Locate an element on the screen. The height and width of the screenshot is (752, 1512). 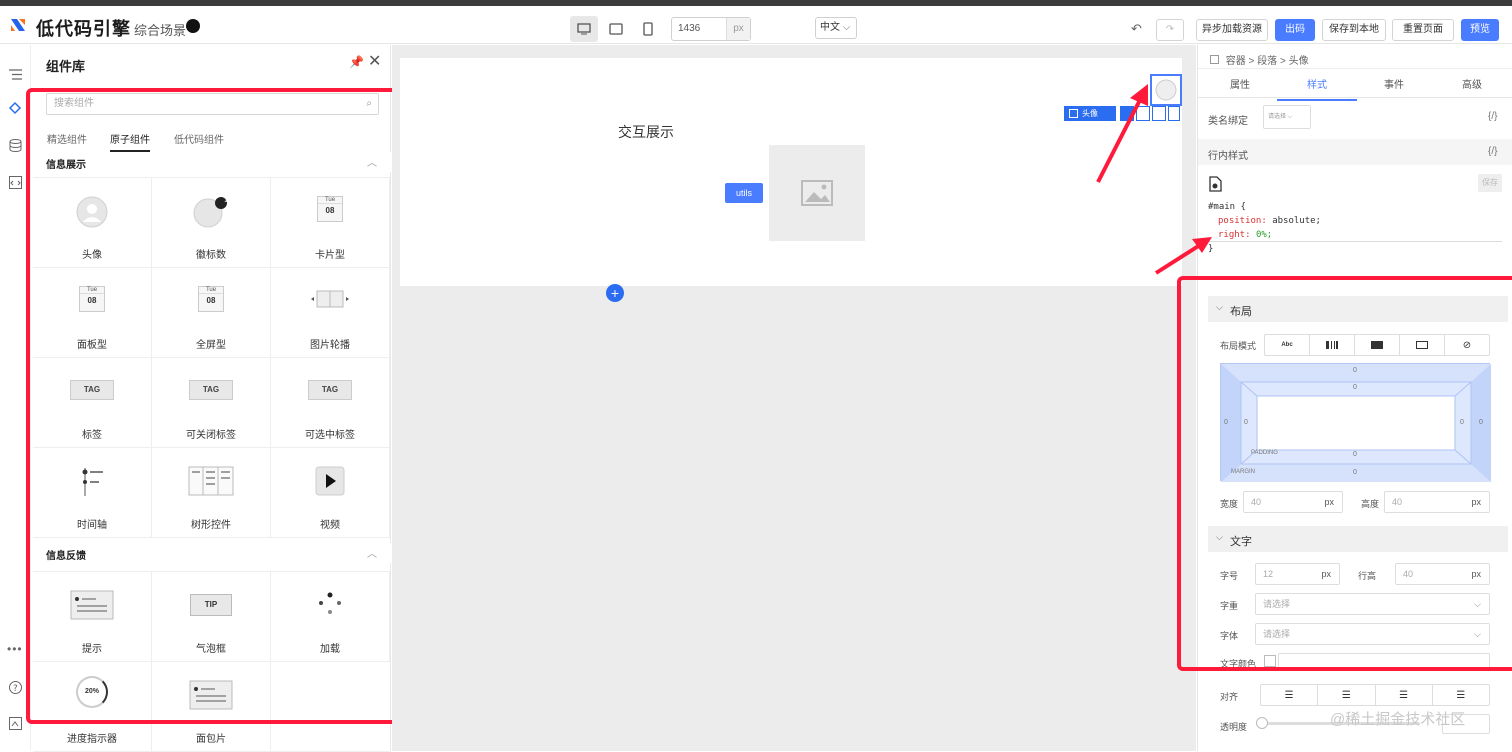
more-icon: ••• is located at coordinates (15, 649).